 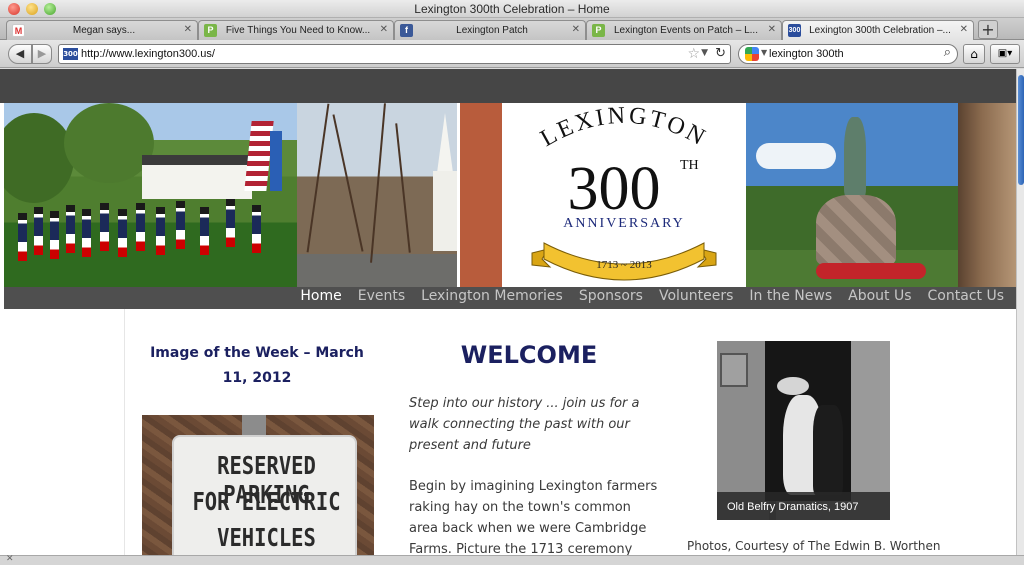 What do you see at coordinates (512, 559) in the screenshot?
I see `status-bar: ✕` at bounding box center [512, 559].